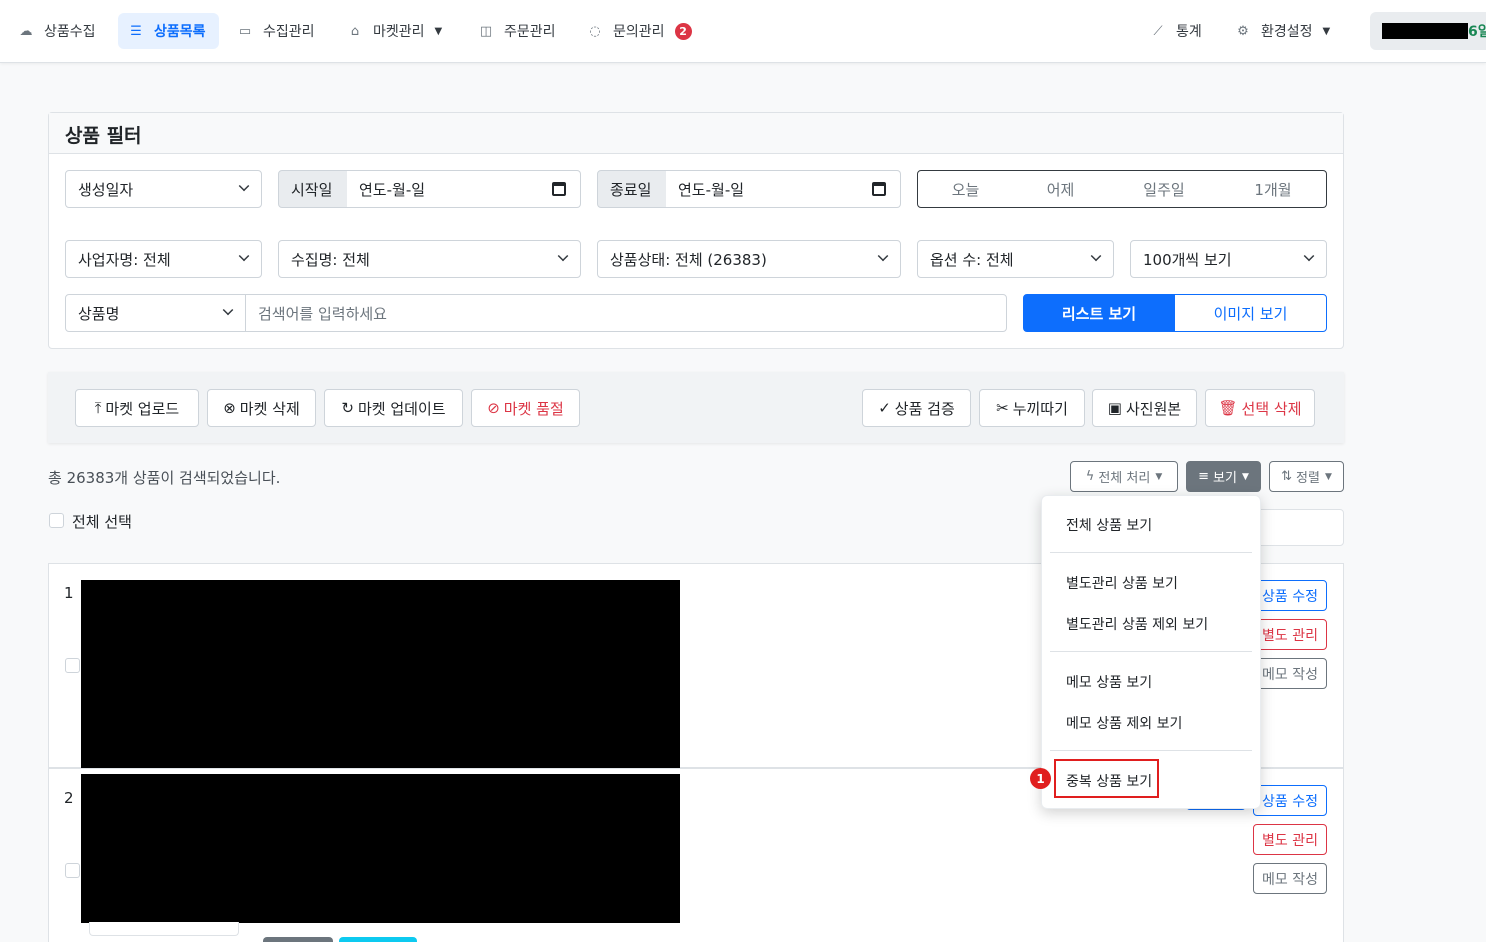  Describe the element at coordinates (965, 189) in the screenshot. I see `range-today-button: 오늘` at that location.